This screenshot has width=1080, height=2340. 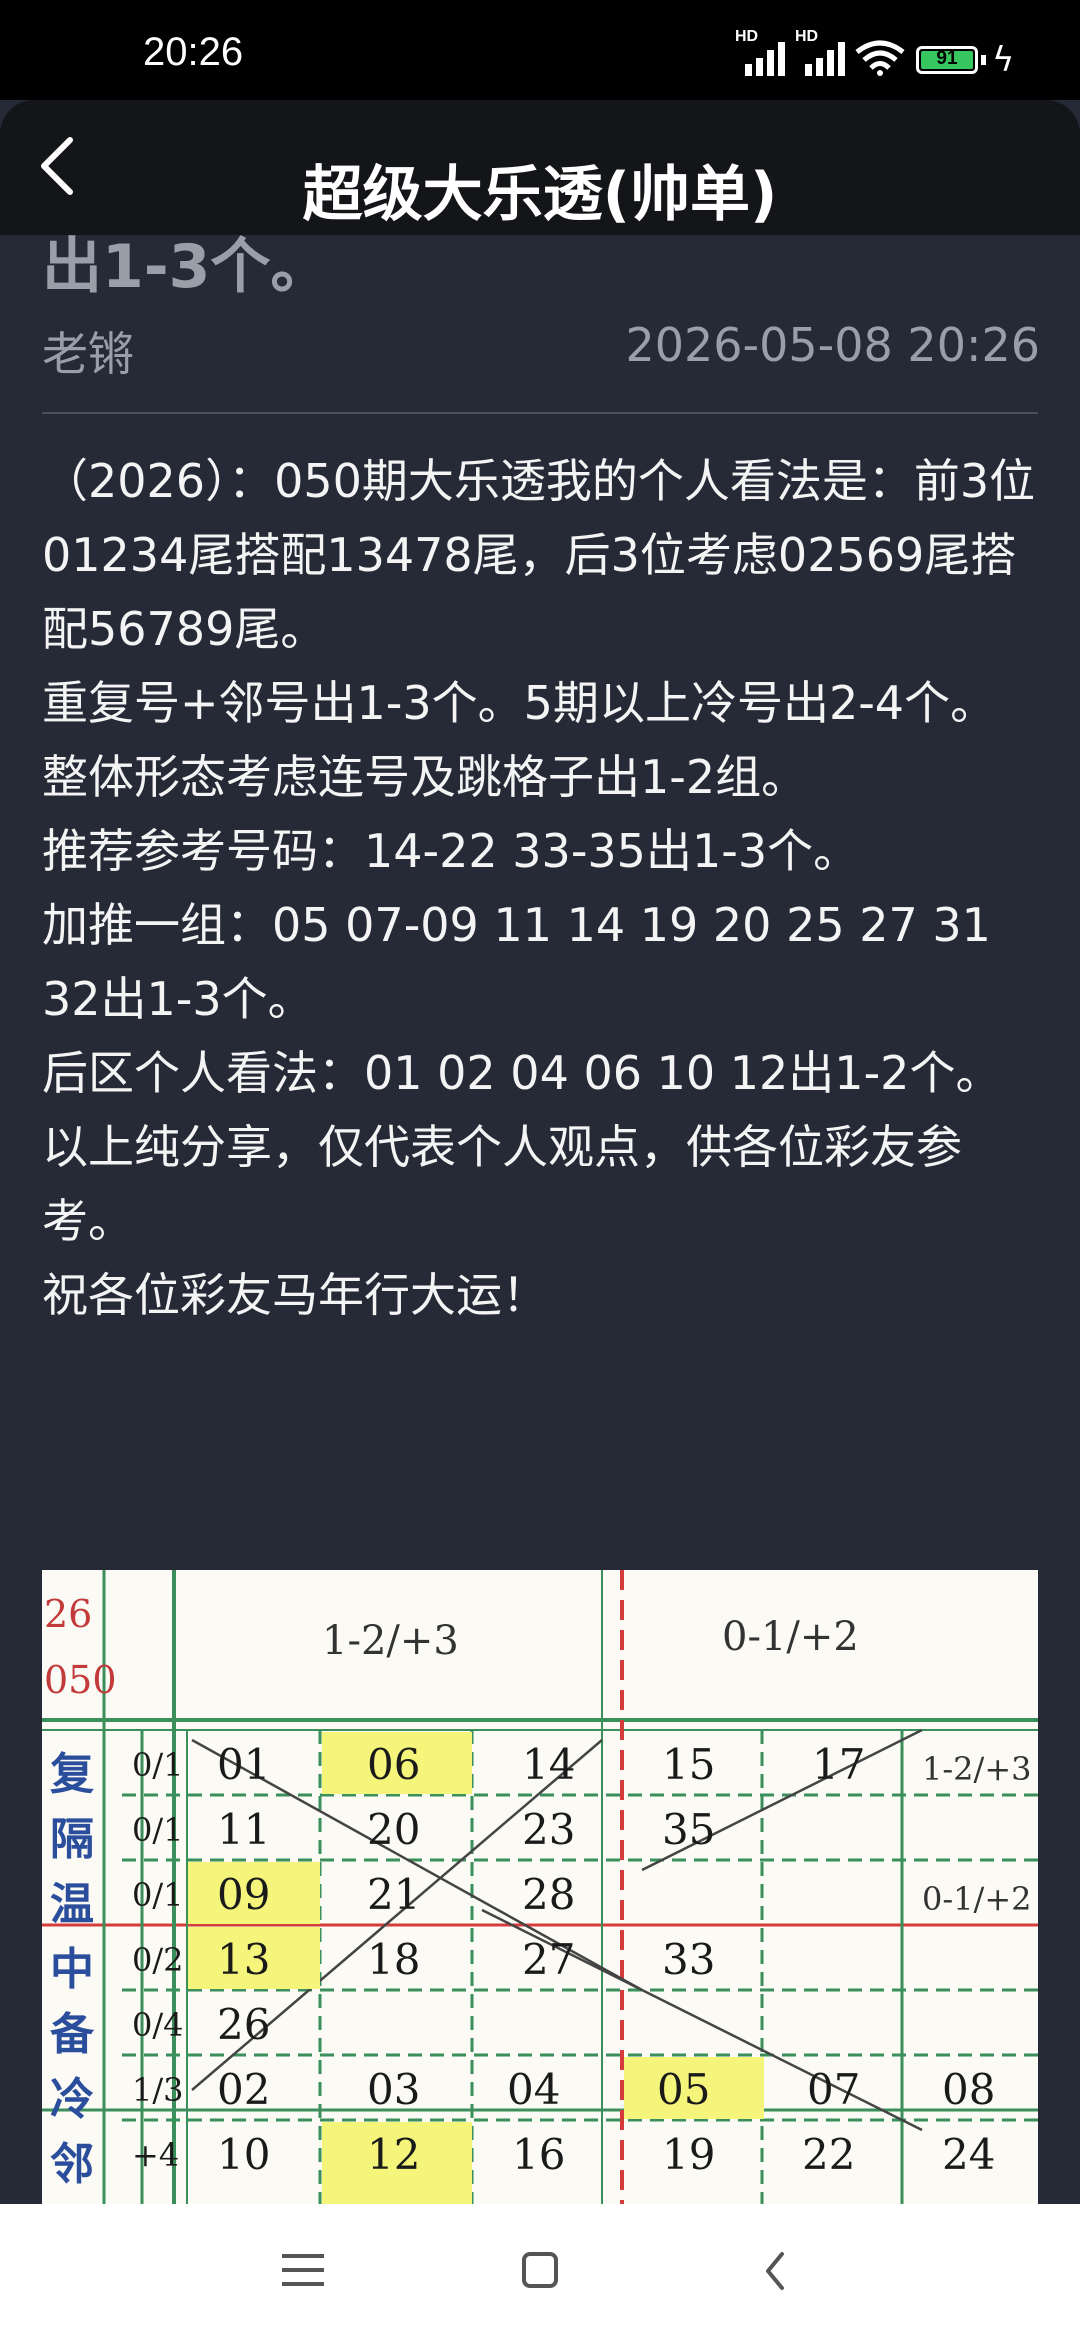 I want to click on row-ratio: +4, so click(x=156, y=2155).